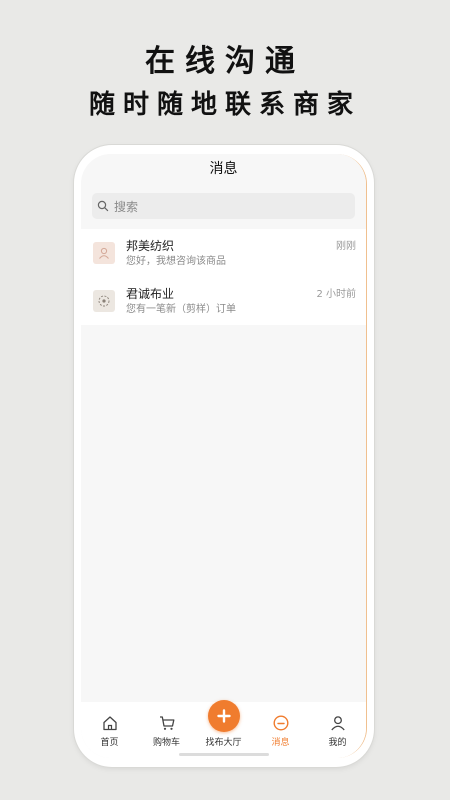 The image size is (450, 800). I want to click on search-placeholder: 搜索, so click(126, 206).